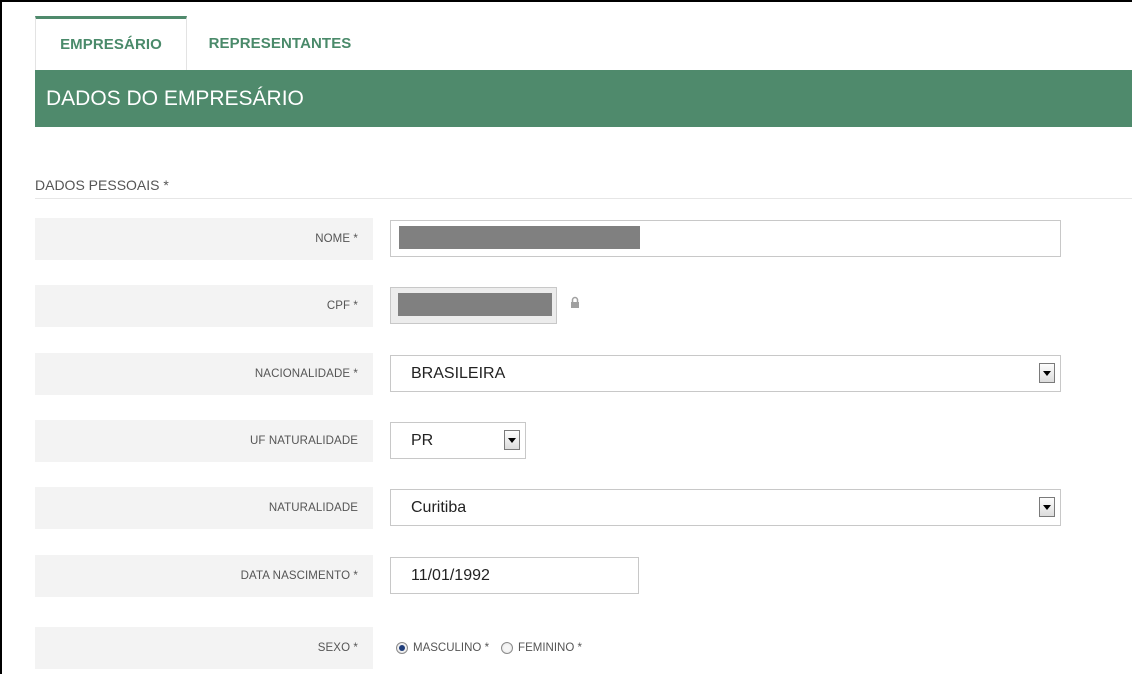 The height and width of the screenshot is (674, 1132). What do you see at coordinates (583, 188) in the screenshot?
I see `subsection-title: DADOS PESSOAIS *` at bounding box center [583, 188].